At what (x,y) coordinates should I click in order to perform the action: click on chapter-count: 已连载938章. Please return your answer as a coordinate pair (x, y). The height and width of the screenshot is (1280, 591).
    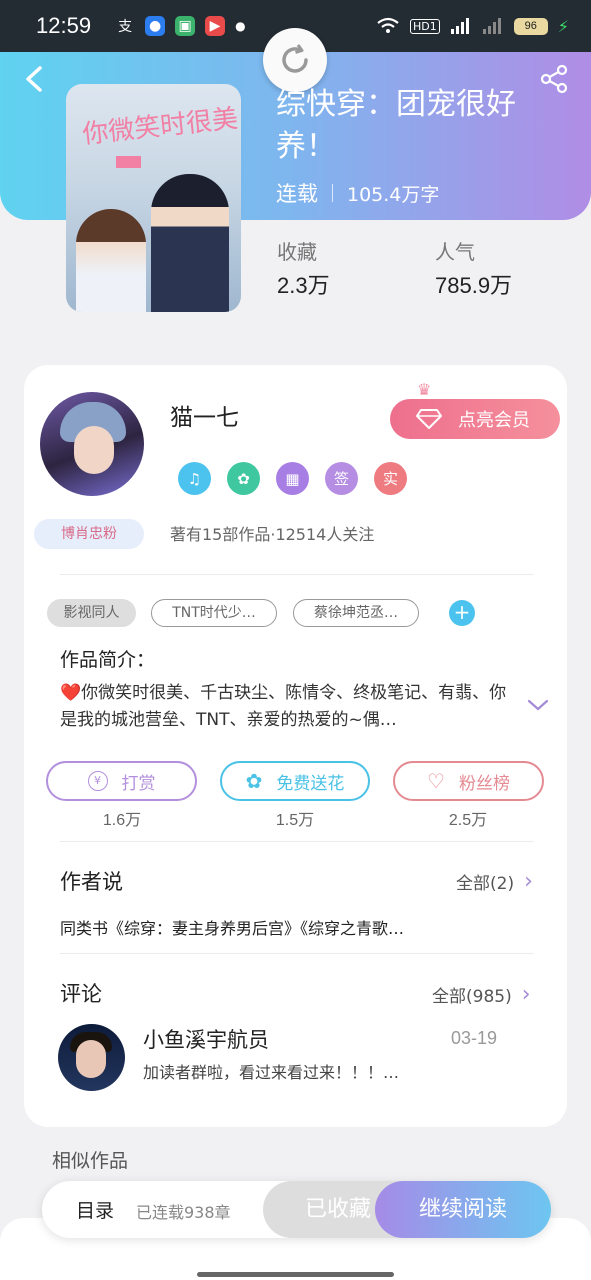
    Looking at the image, I should click on (183, 1211).